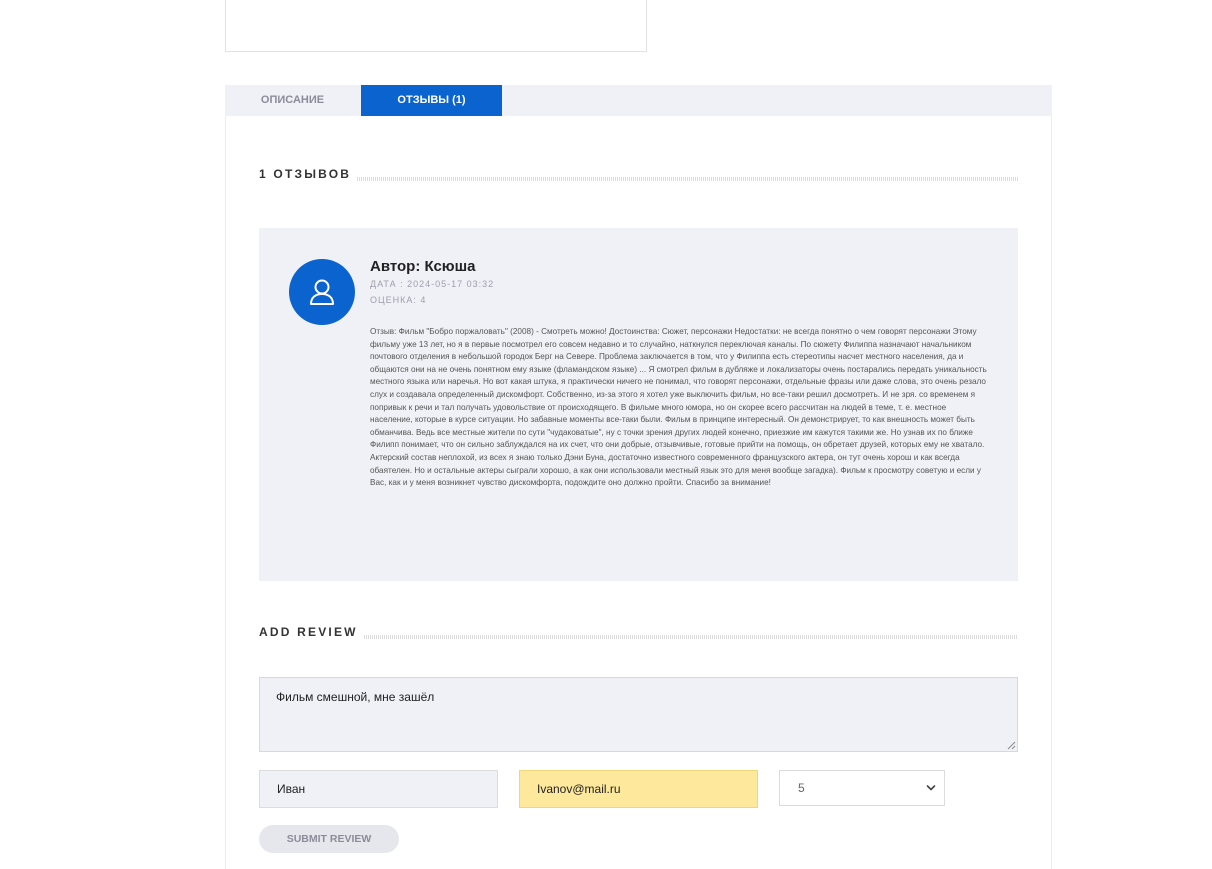  What do you see at coordinates (305, 174) in the screenshot?
I see `reviews-count-title: 1 ОТЗЫВОВ` at bounding box center [305, 174].